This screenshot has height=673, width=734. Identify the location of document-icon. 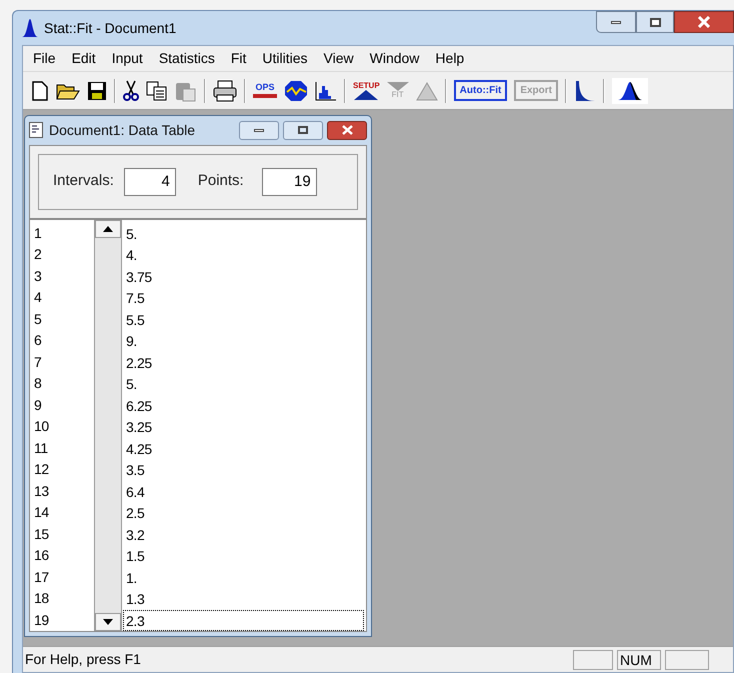
(36, 130).